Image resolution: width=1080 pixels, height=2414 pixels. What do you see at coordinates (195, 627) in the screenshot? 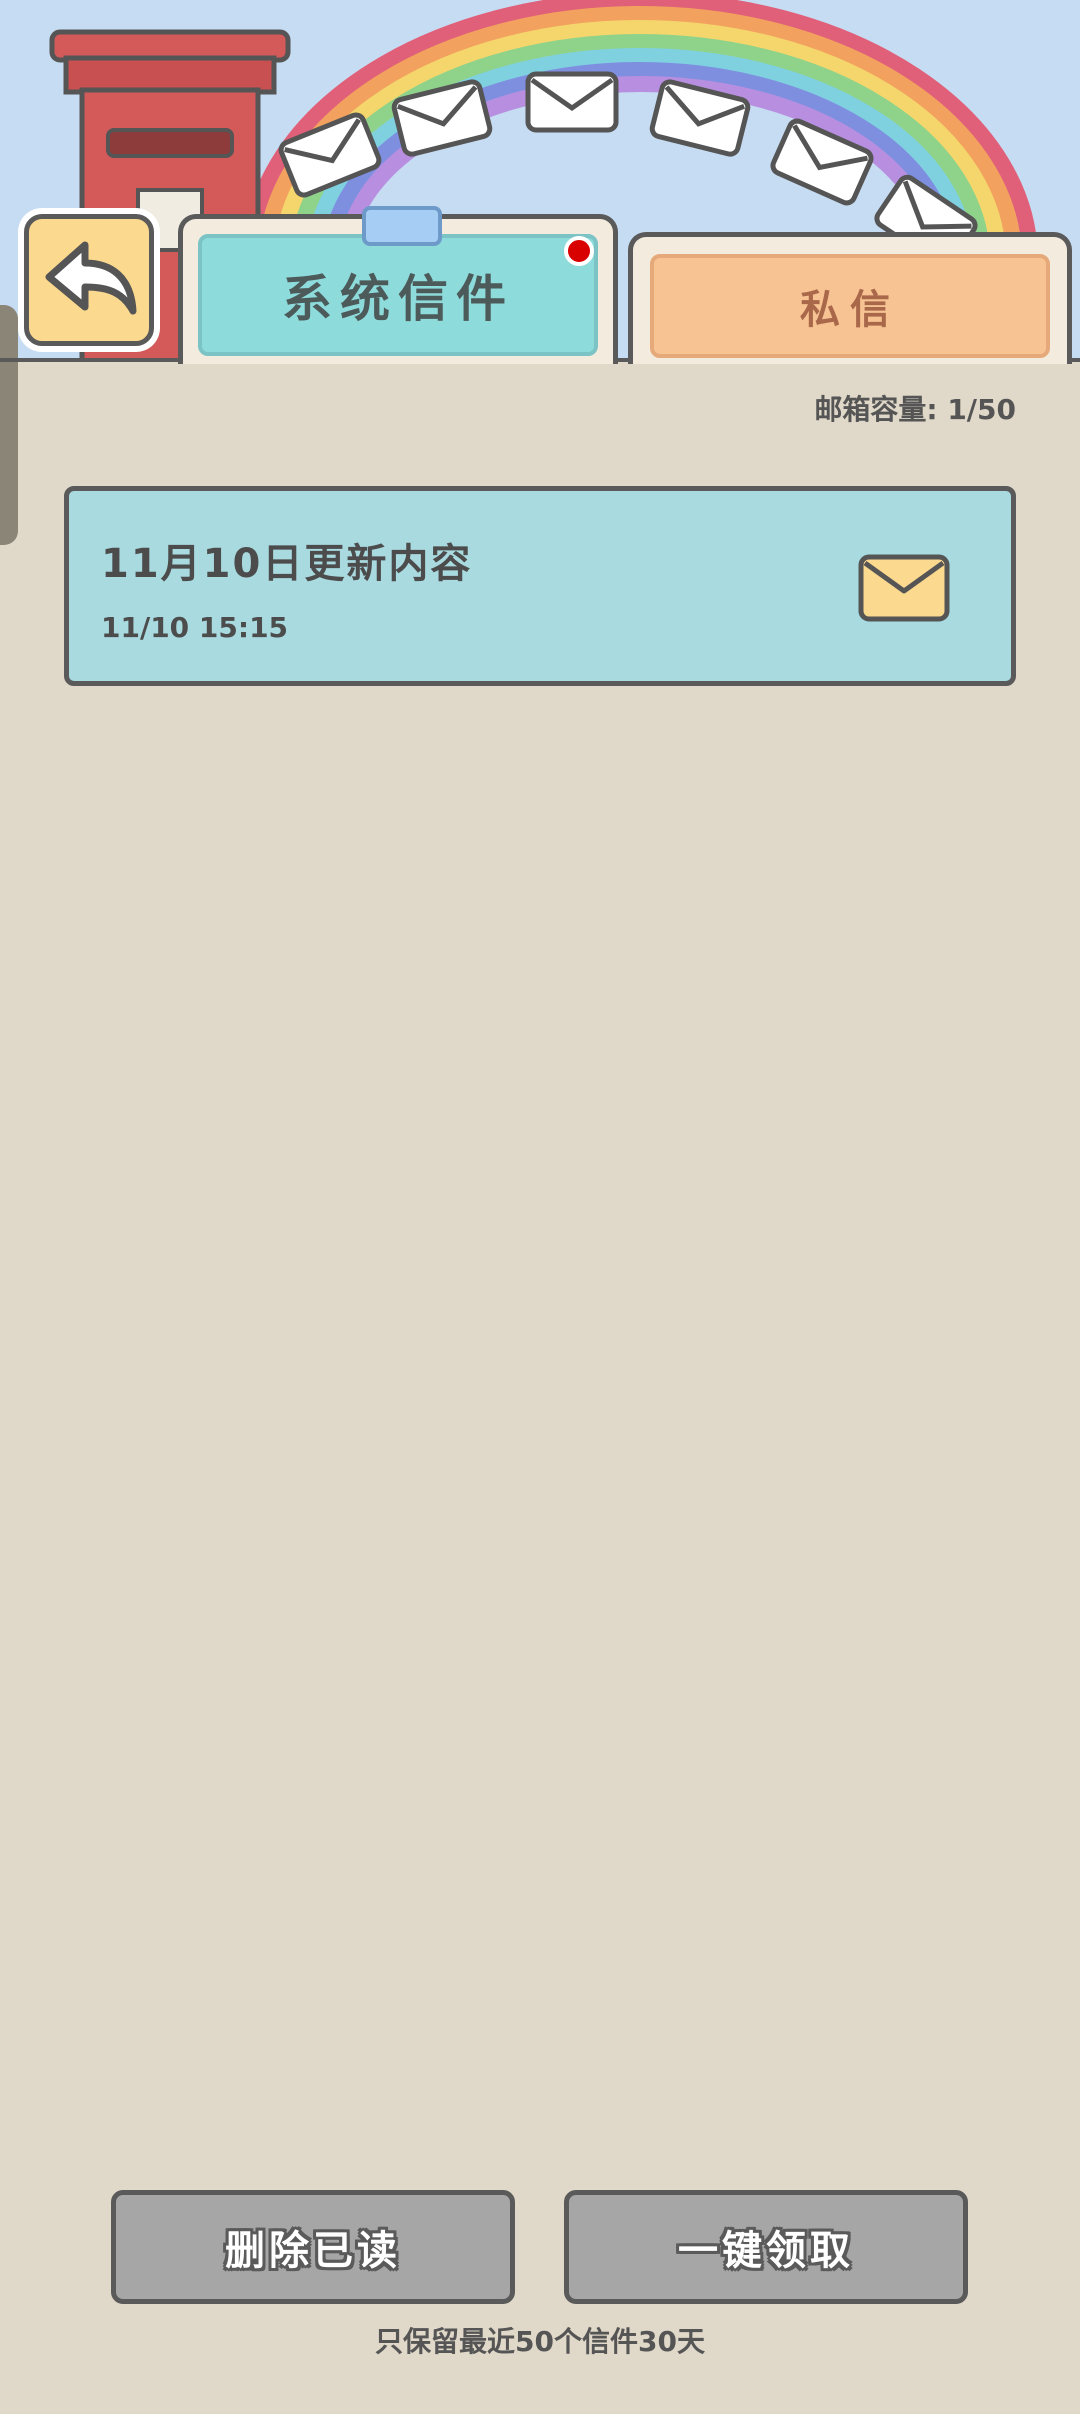
I see `mail-time: 11/10 15:15` at bounding box center [195, 627].